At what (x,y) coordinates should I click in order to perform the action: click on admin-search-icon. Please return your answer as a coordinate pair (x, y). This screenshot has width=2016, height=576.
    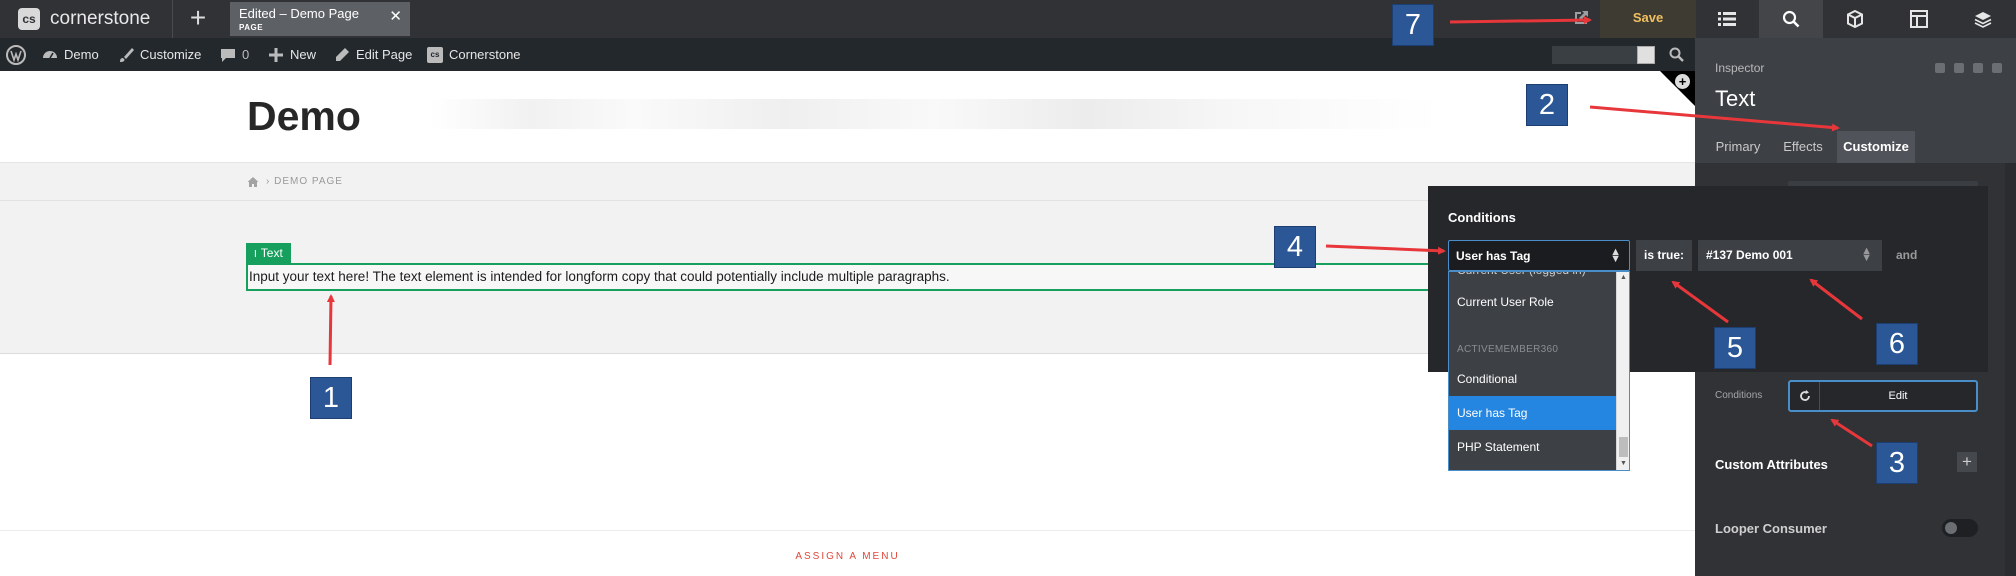
    Looking at the image, I should click on (1676, 54).